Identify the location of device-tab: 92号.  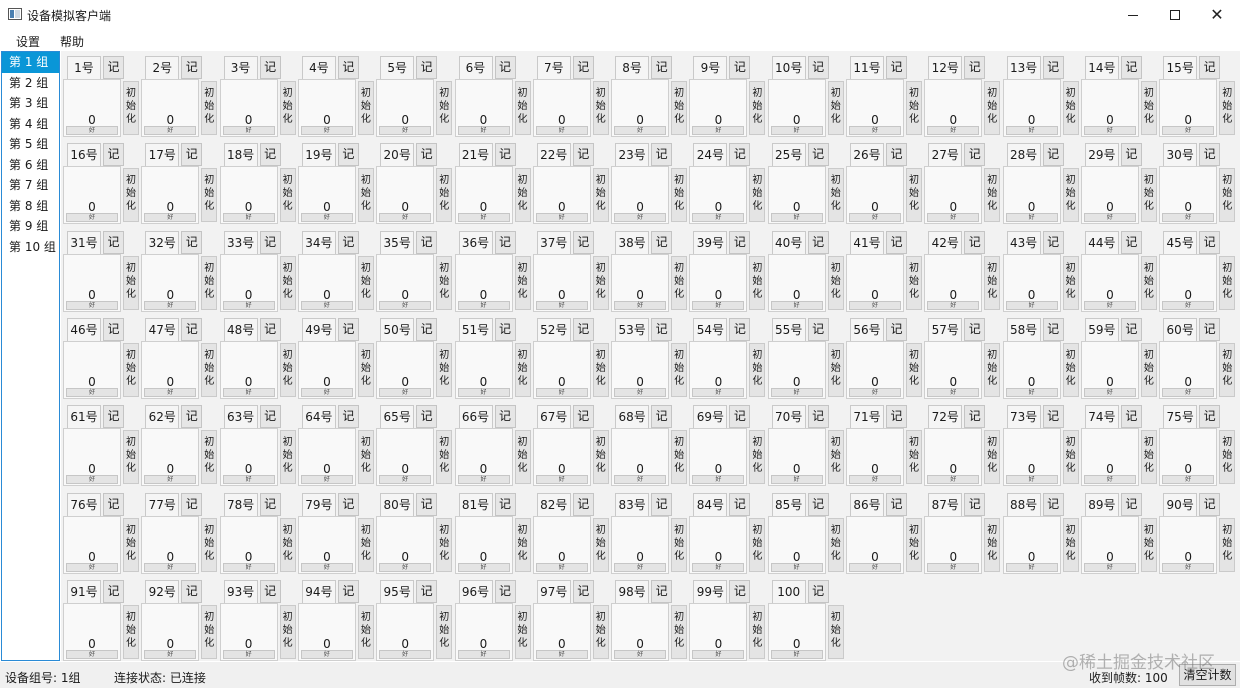
(162, 591).